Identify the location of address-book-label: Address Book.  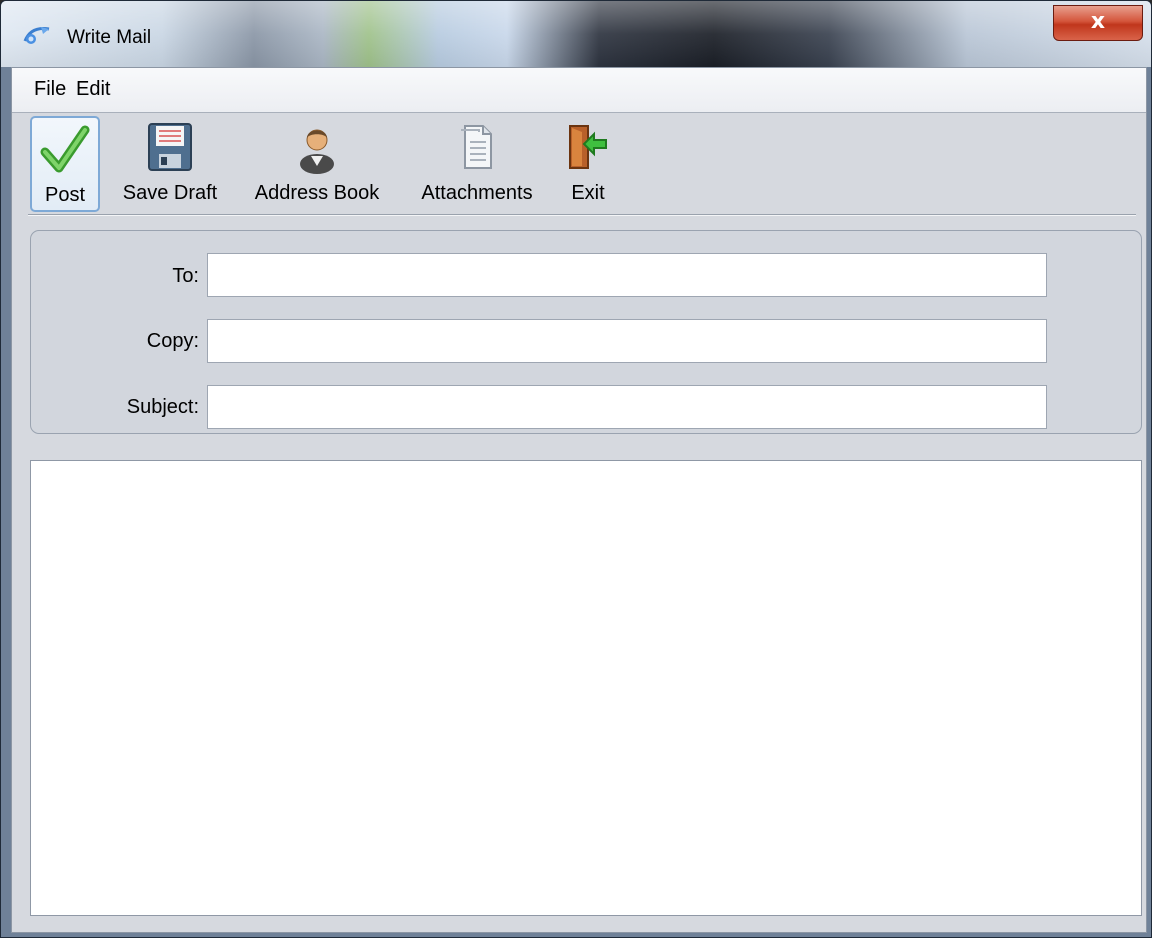
(317, 193).